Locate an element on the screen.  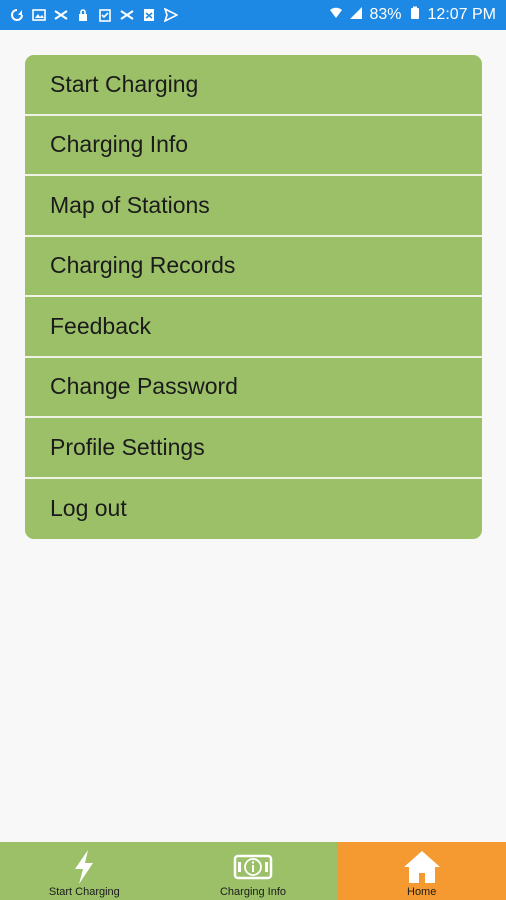
menu-item-charging-info: Charging Info is located at coordinates (253, 145).